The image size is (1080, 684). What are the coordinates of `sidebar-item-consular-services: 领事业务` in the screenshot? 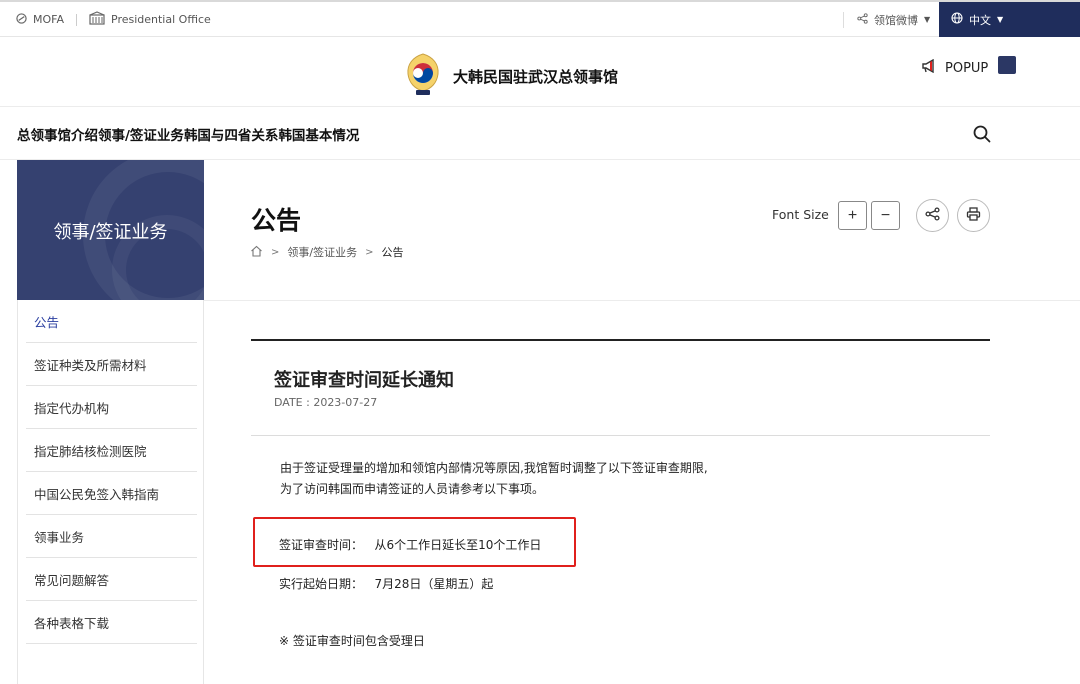 It's located at (111, 536).